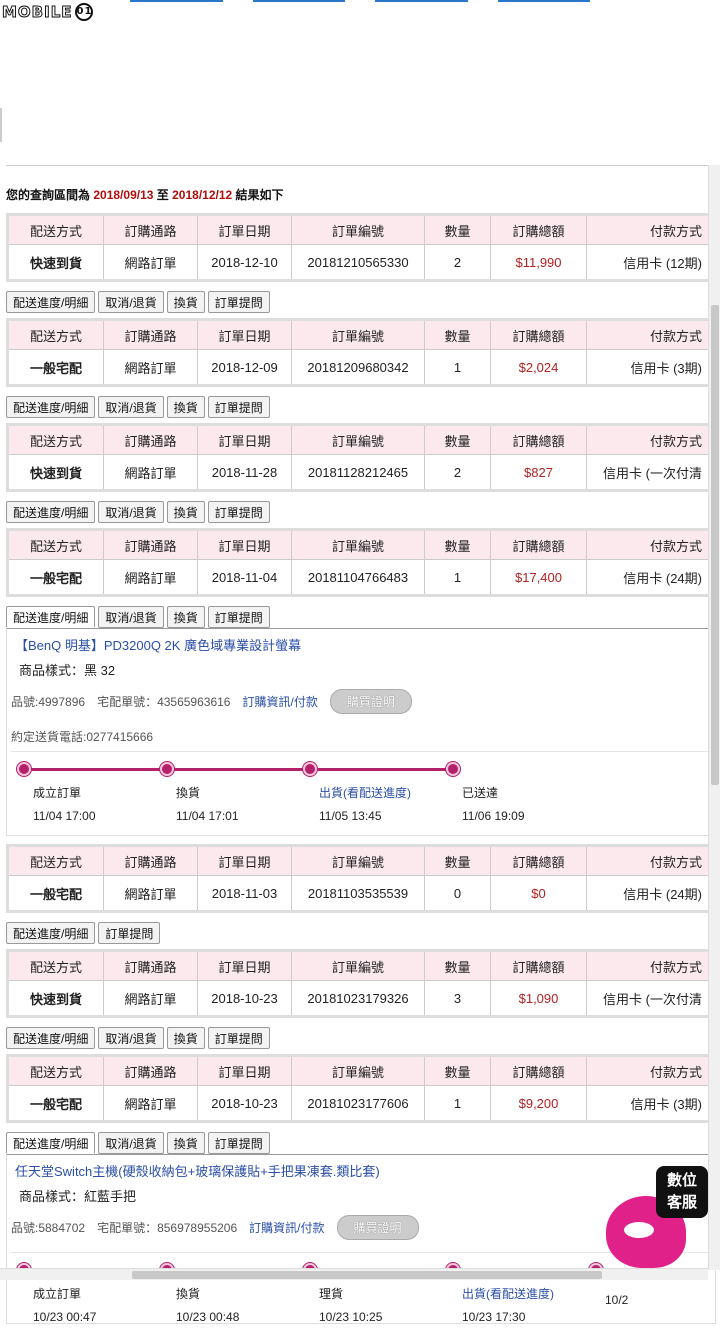 This screenshot has width=720, height=1332. Describe the element at coordinates (123, 195) in the screenshot. I see `query-start-date: 2018/09/13` at that location.